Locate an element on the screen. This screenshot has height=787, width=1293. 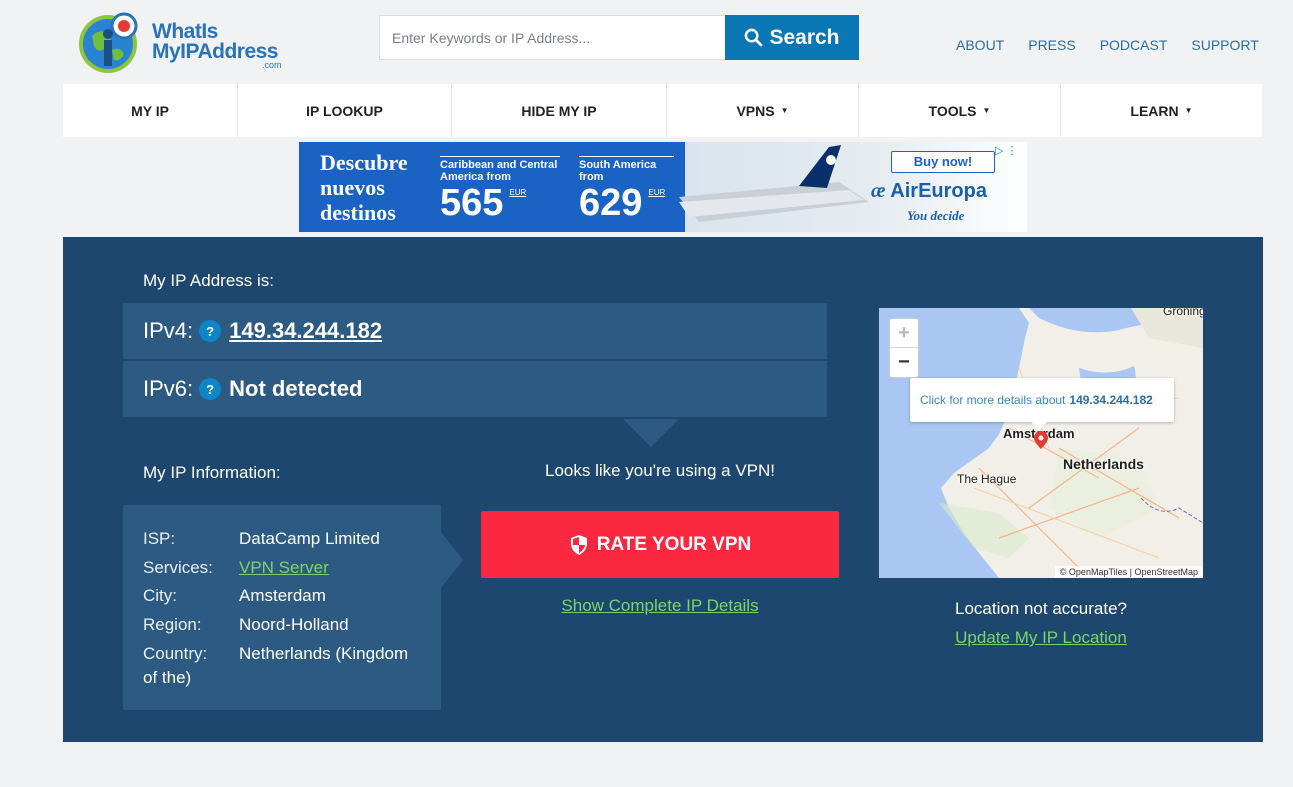
logo-suffix: .com is located at coordinates (272, 65).